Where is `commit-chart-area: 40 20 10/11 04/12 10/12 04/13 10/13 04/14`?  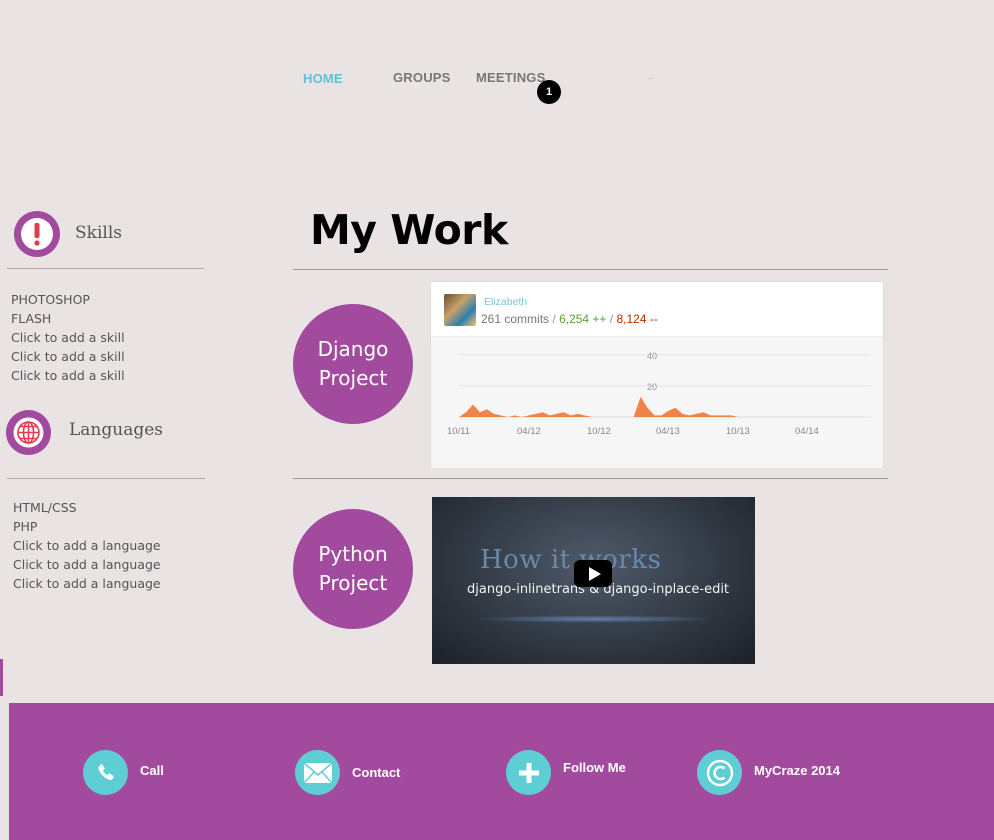
commit-chart-area: 40 20 10/11 04/12 10/12 04/13 10/13 04/14 is located at coordinates (657, 402).